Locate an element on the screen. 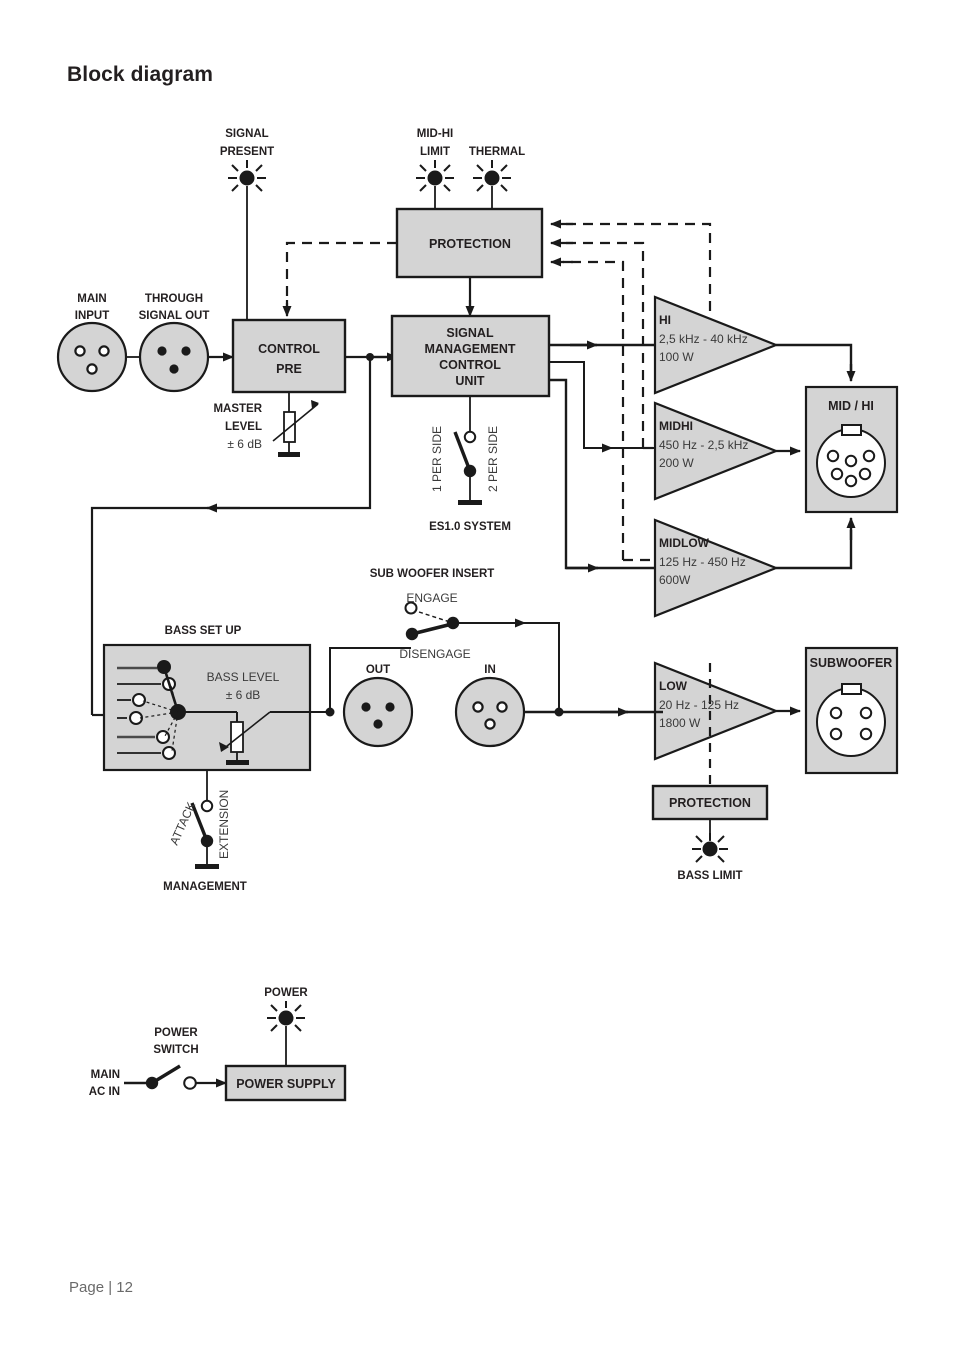  label-amp-midhi-range: 450 Hz - 2,5 kHz is located at coordinates (703, 445).